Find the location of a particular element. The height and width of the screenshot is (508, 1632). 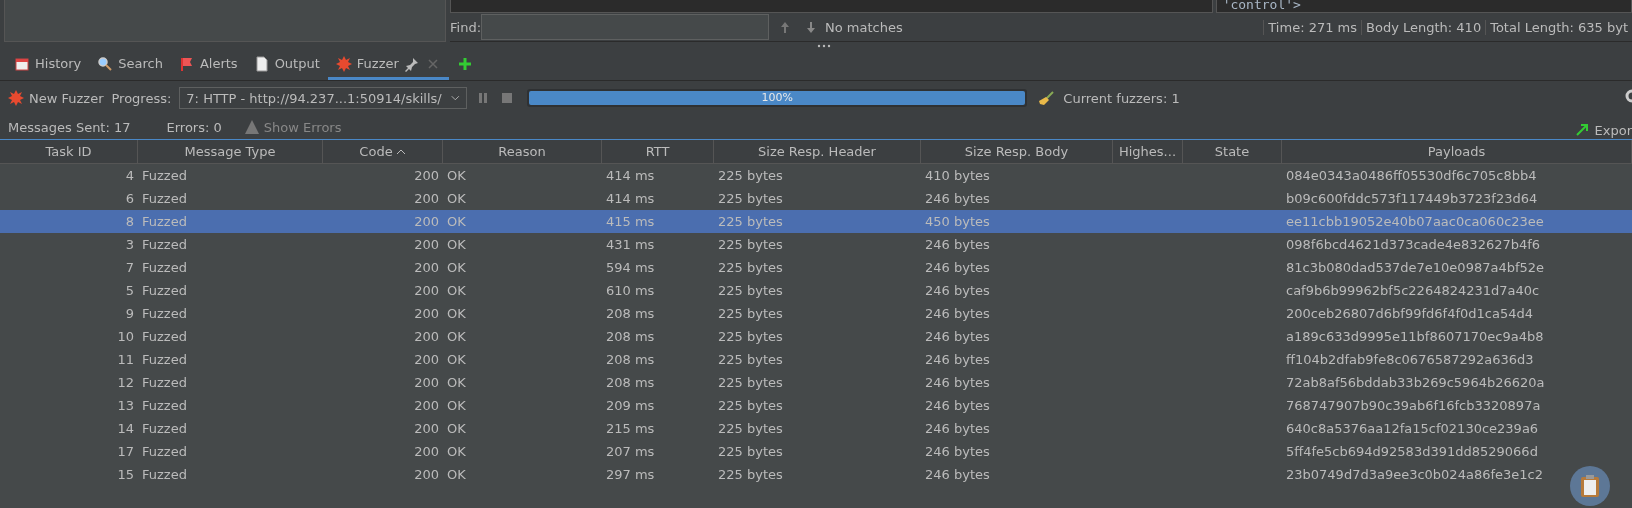

new-fuzzer-button: New Fuzzer is located at coordinates (56, 98).